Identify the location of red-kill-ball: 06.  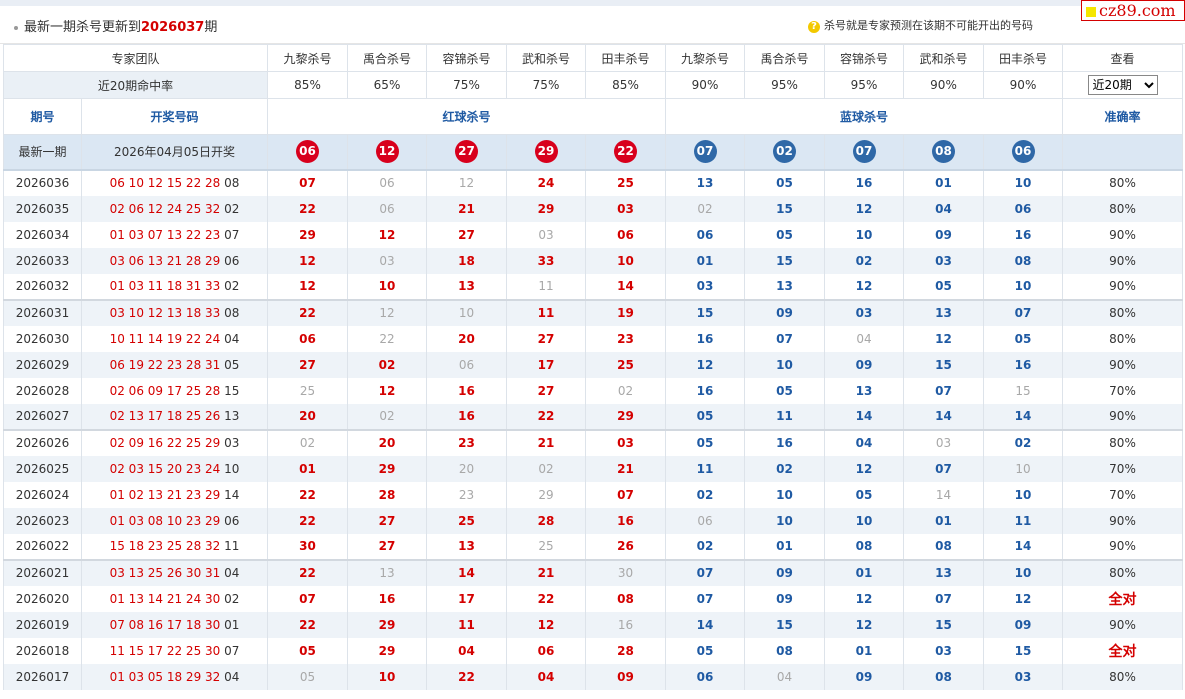
(308, 152).